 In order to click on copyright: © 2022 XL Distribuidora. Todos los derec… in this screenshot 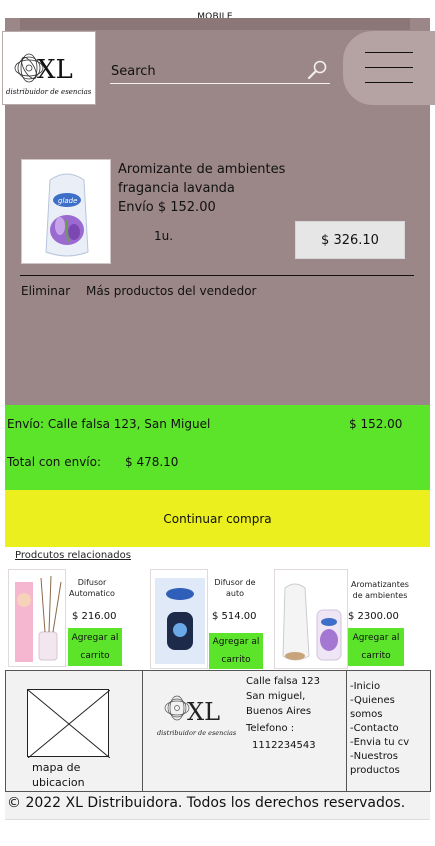, I will do `click(217, 806)`.